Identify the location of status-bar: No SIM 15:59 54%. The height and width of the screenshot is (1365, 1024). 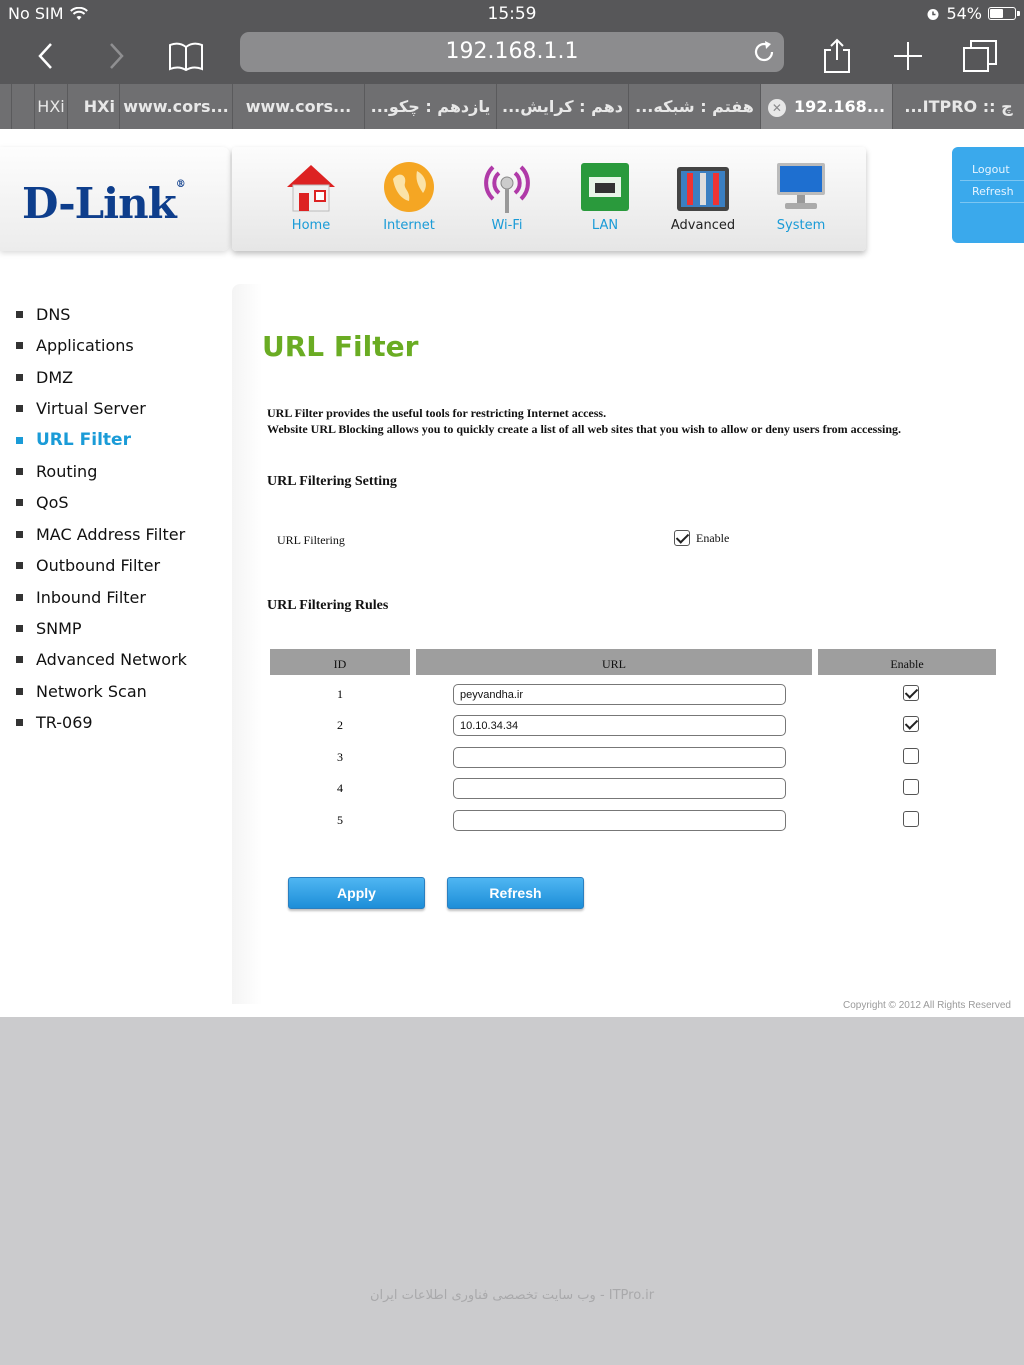
(512, 14).